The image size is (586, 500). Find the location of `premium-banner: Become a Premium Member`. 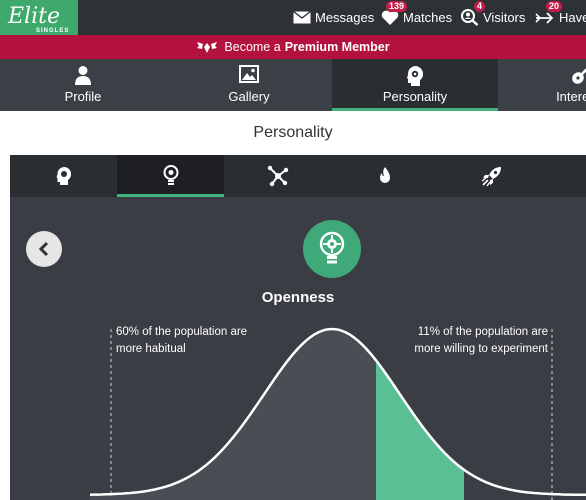

premium-banner: Become a Premium Member is located at coordinates (293, 47).